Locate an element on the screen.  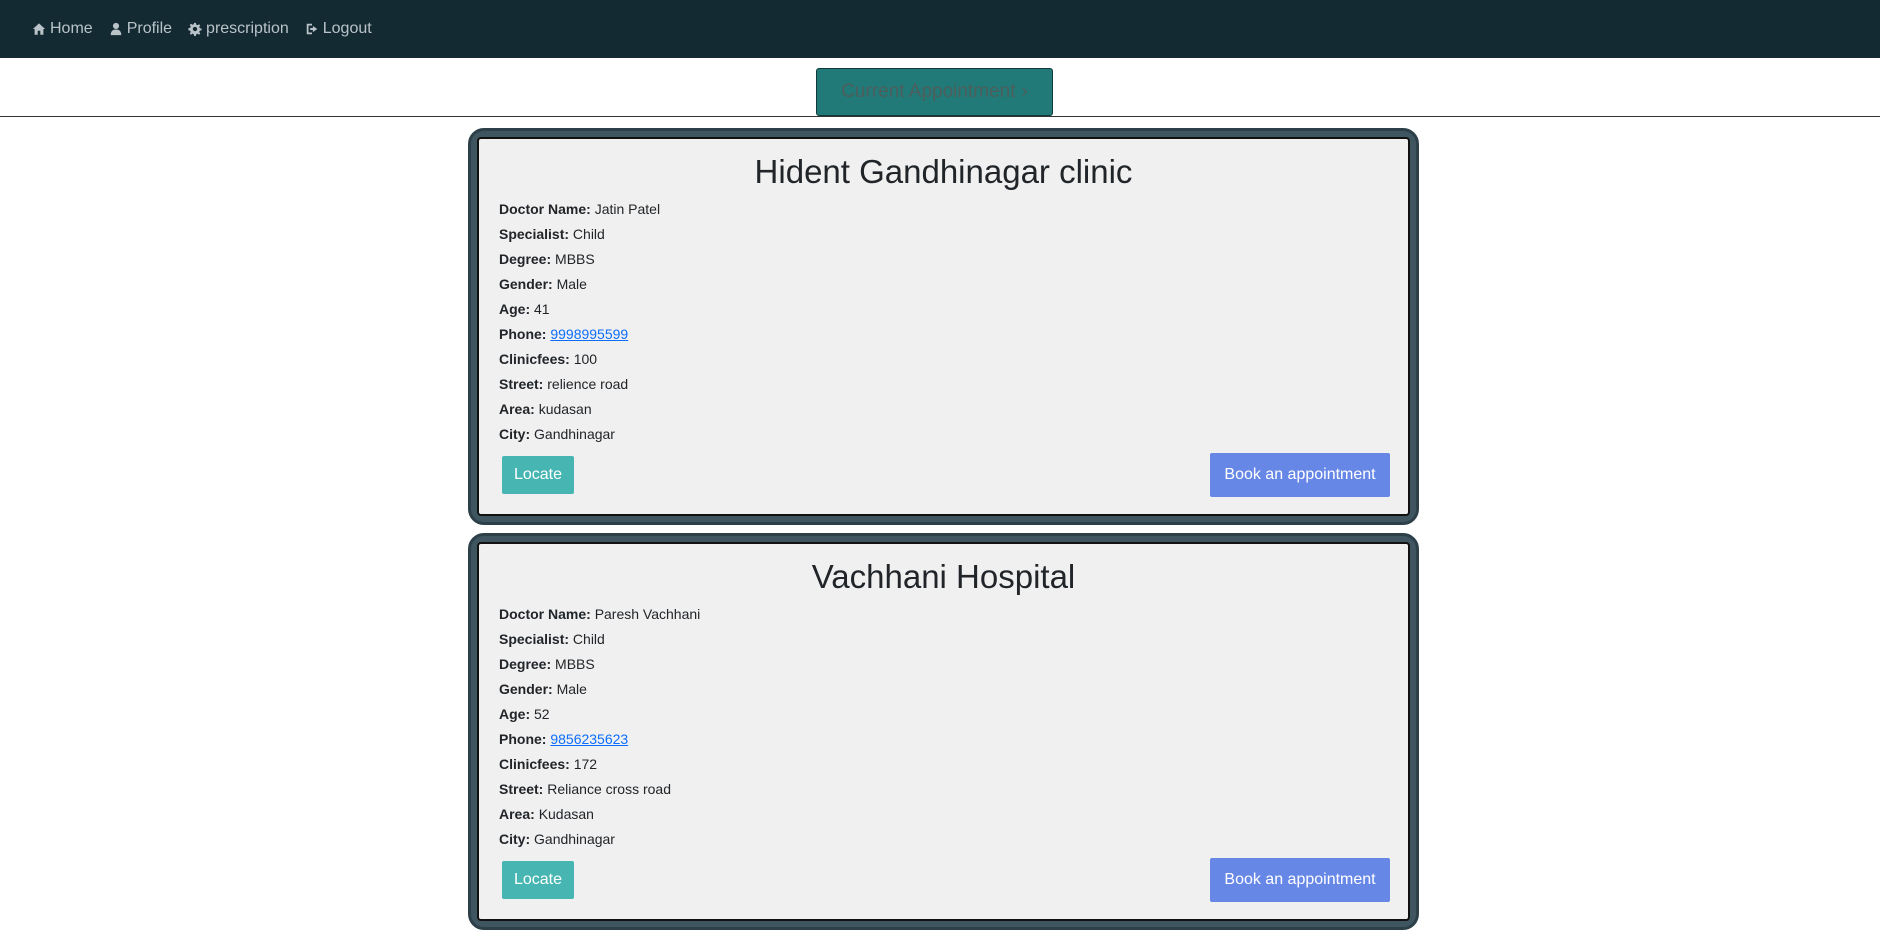
current-appointment-label: Current Appointment is located at coordinates (928, 91).